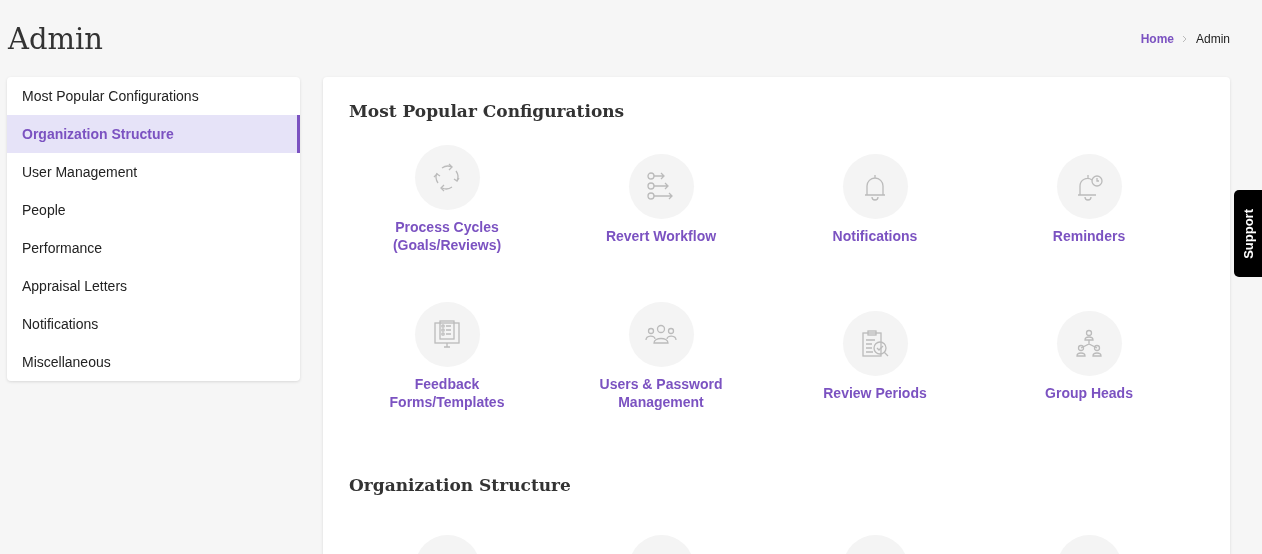  I want to click on config-link: Process Cycles (Goals/Reviews), so click(447, 236).